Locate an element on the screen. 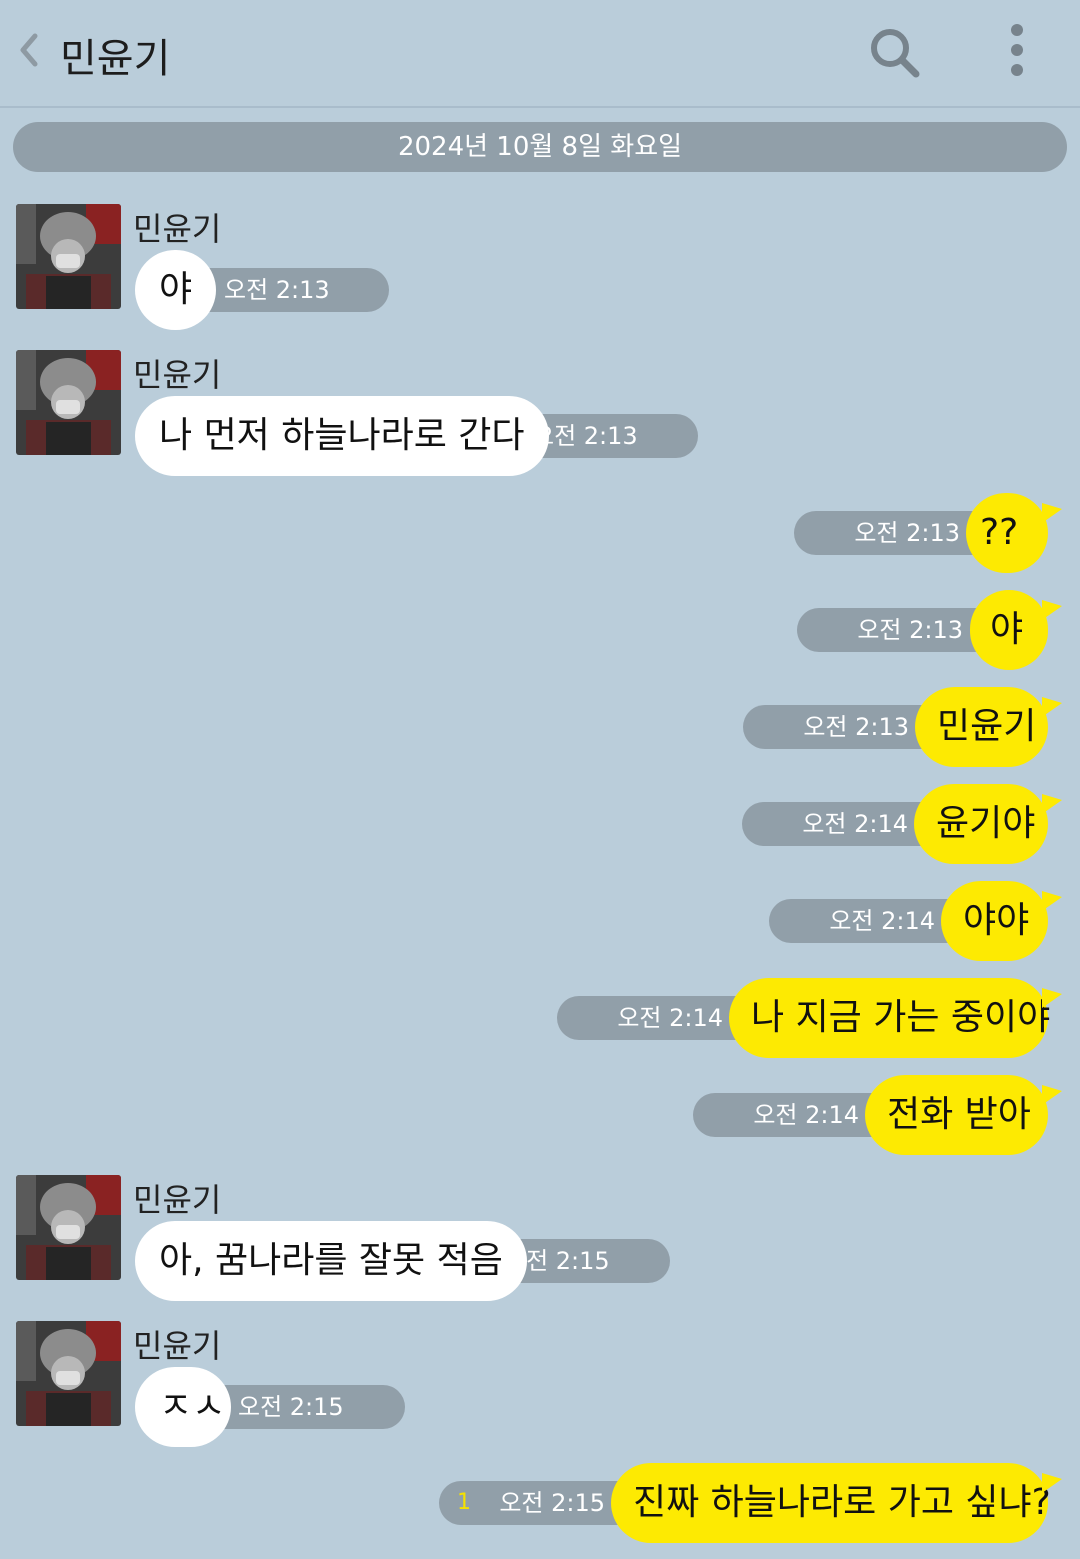  chat-header: 민윤기 is located at coordinates (540, 54).